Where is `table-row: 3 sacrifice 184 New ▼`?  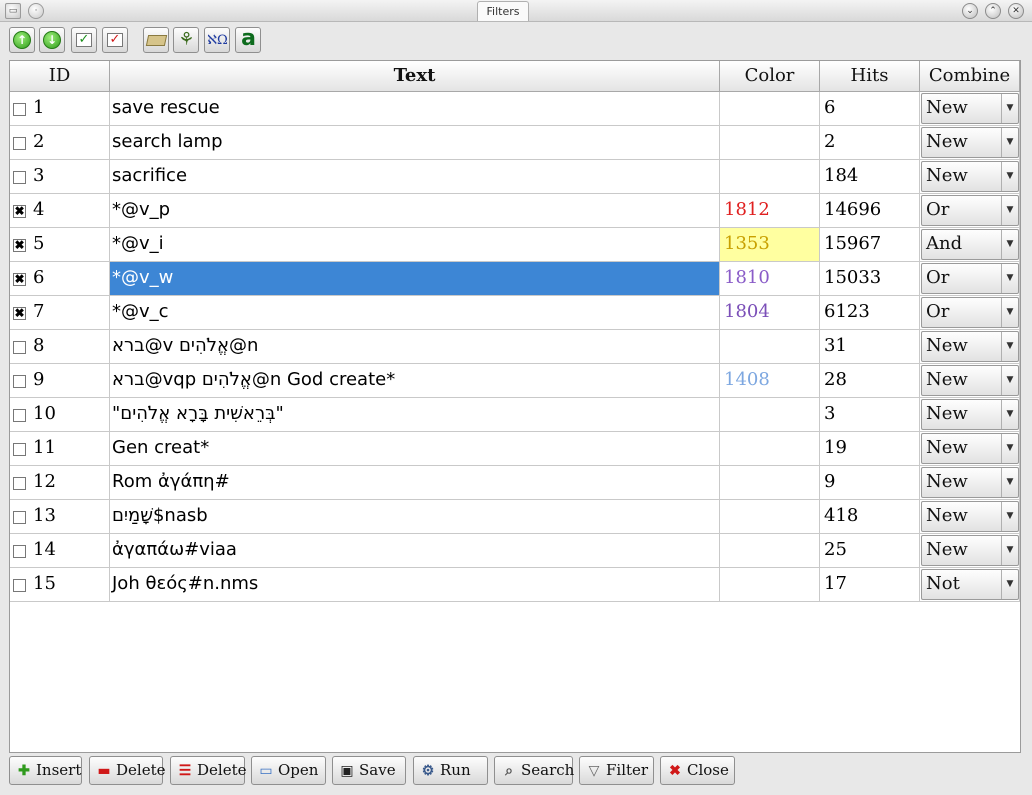
table-row: 3 sacrifice 184 New ▼ is located at coordinates (515, 177).